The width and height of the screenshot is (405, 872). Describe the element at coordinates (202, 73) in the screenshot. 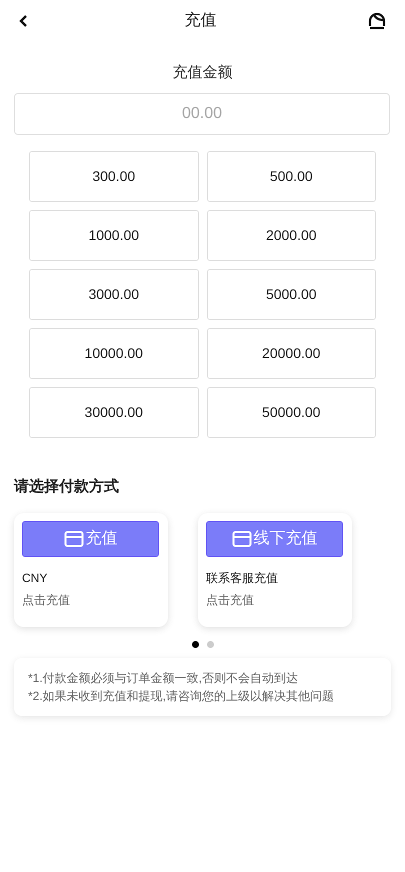

I see `amount-label: 充值金额` at that location.